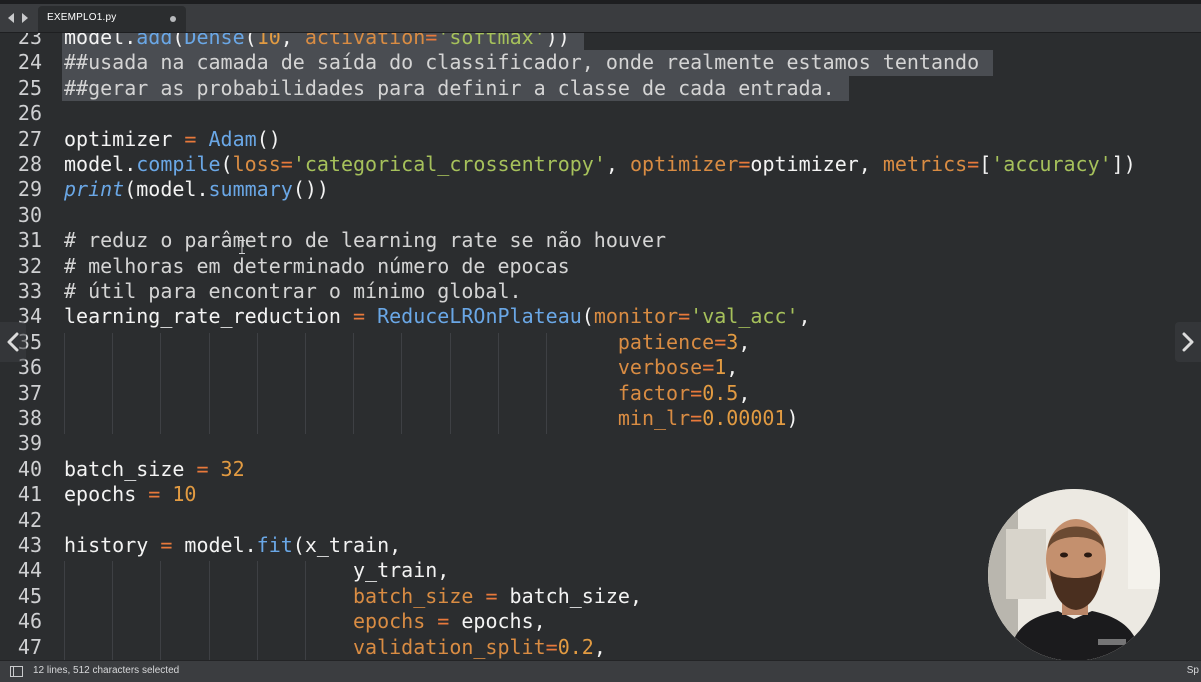 The width and height of the screenshot is (1201, 682). Describe the element at coordinates (600, 113) in the screenshot. I see `code-line: 26` at that location.